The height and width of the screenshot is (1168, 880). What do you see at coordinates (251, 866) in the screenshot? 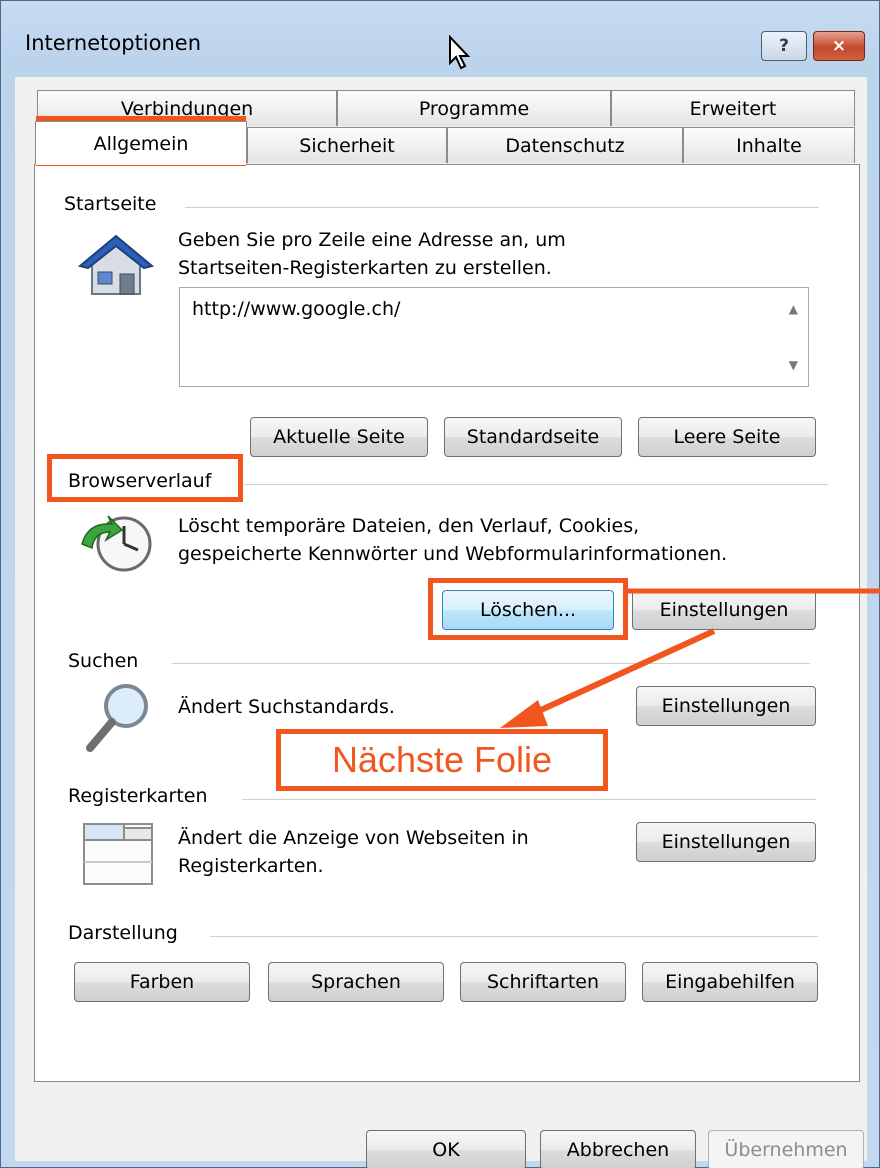
I see `registerkarten-desc-2: Registerkarten.` at bounding box center [251, 866].